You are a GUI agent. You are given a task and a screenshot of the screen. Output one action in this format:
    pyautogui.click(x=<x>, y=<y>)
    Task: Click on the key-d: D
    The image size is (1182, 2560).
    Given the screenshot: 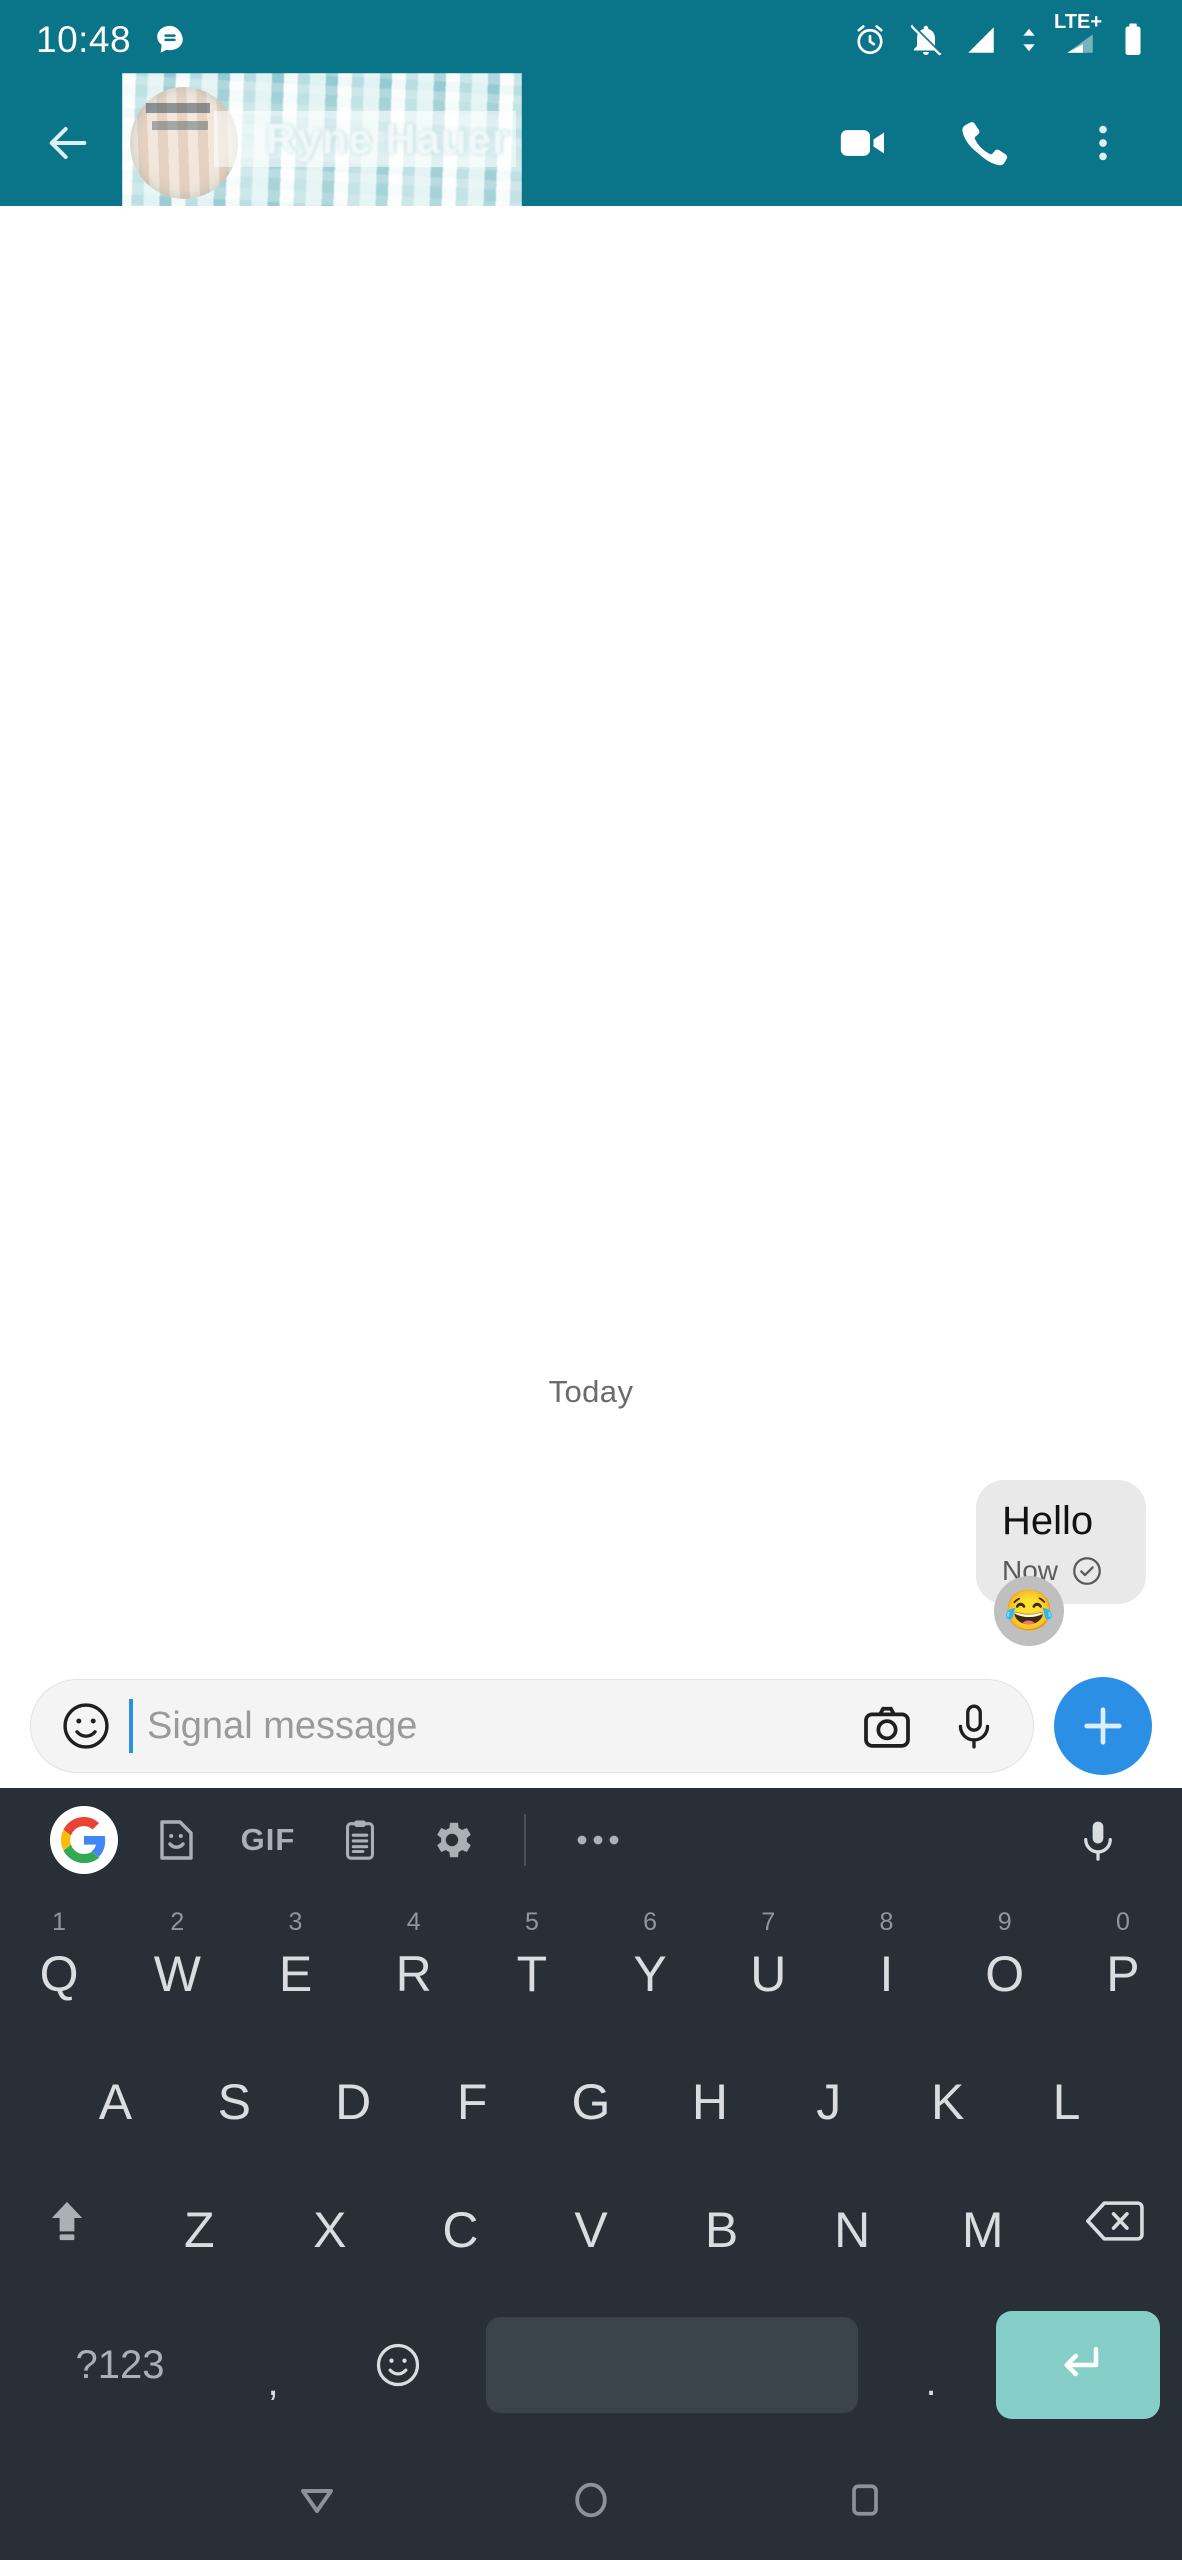 What is the action you would take?
    pyautogui.click(x=353, y=2093)
    